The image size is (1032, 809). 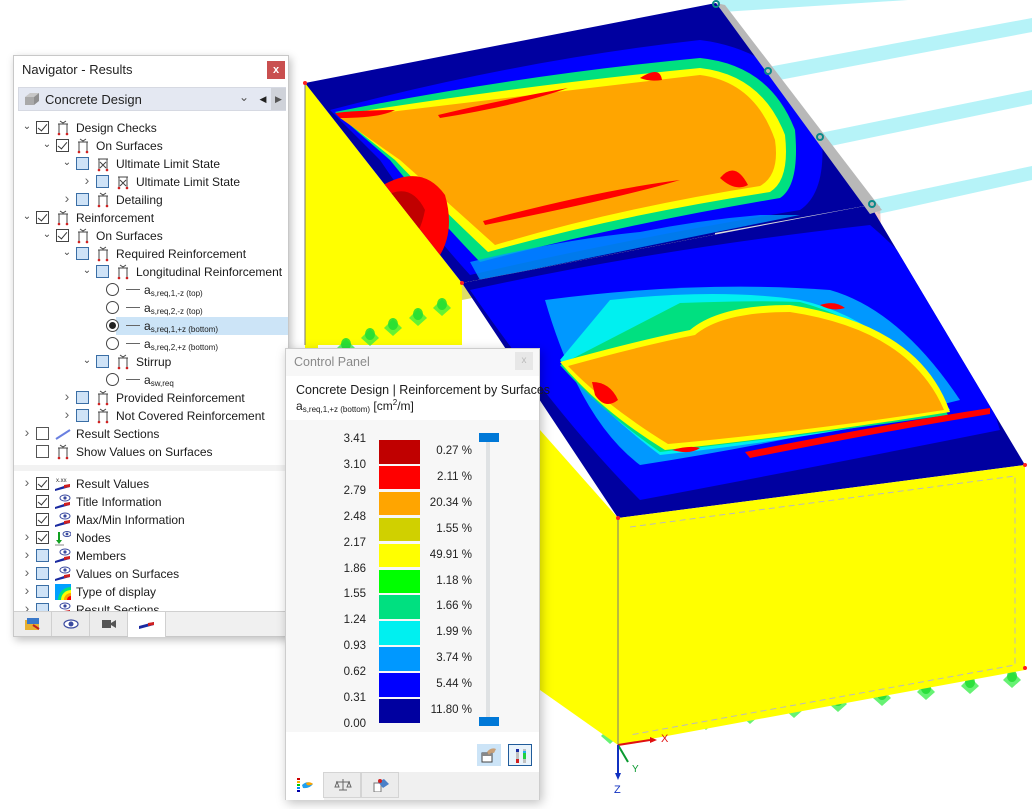 What do you see at coordinates (151, 344) in the screenshot?
I see `tree-radio-item: as,req,2,+z (bottom)` at bounding box center [151, 344].